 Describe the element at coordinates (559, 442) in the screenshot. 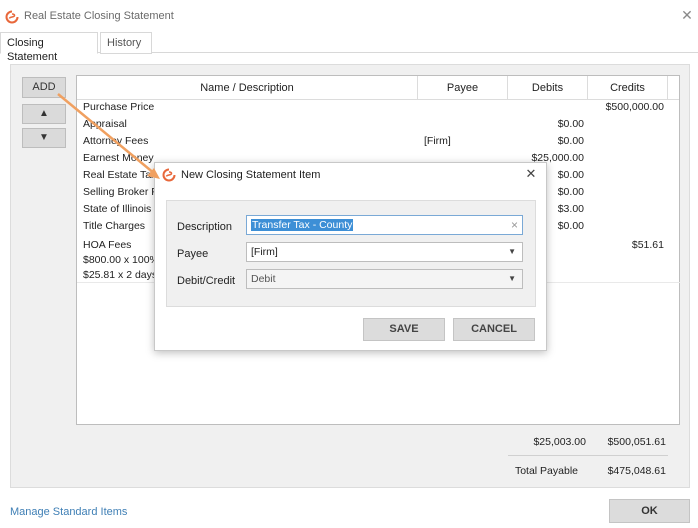

I see `total-debits: $25,003.00` at that location.